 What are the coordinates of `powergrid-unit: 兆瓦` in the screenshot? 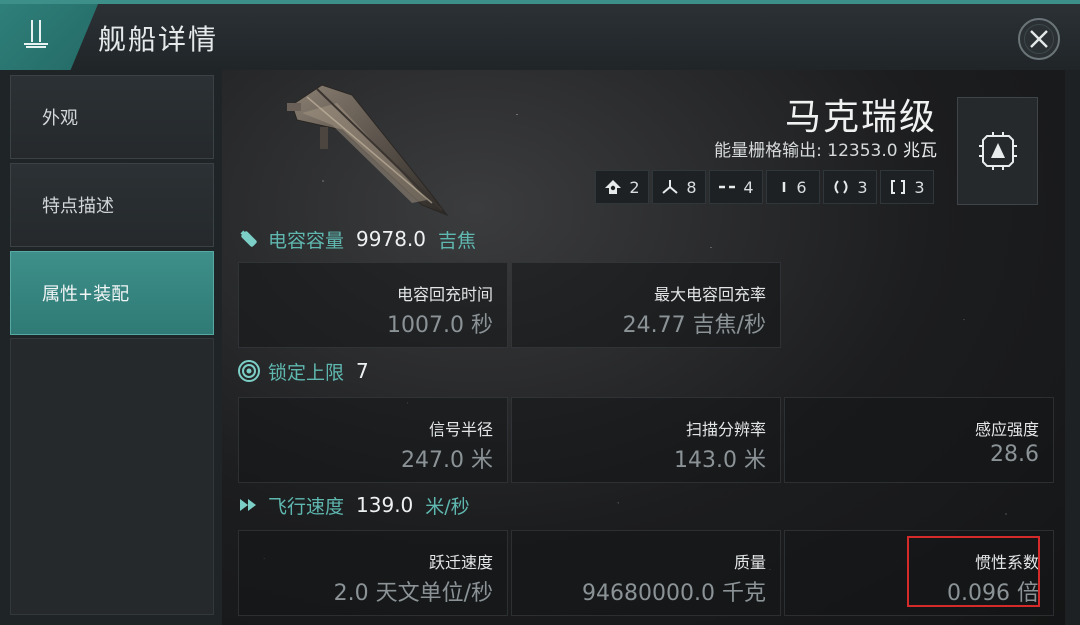 It's located at (920, 151).